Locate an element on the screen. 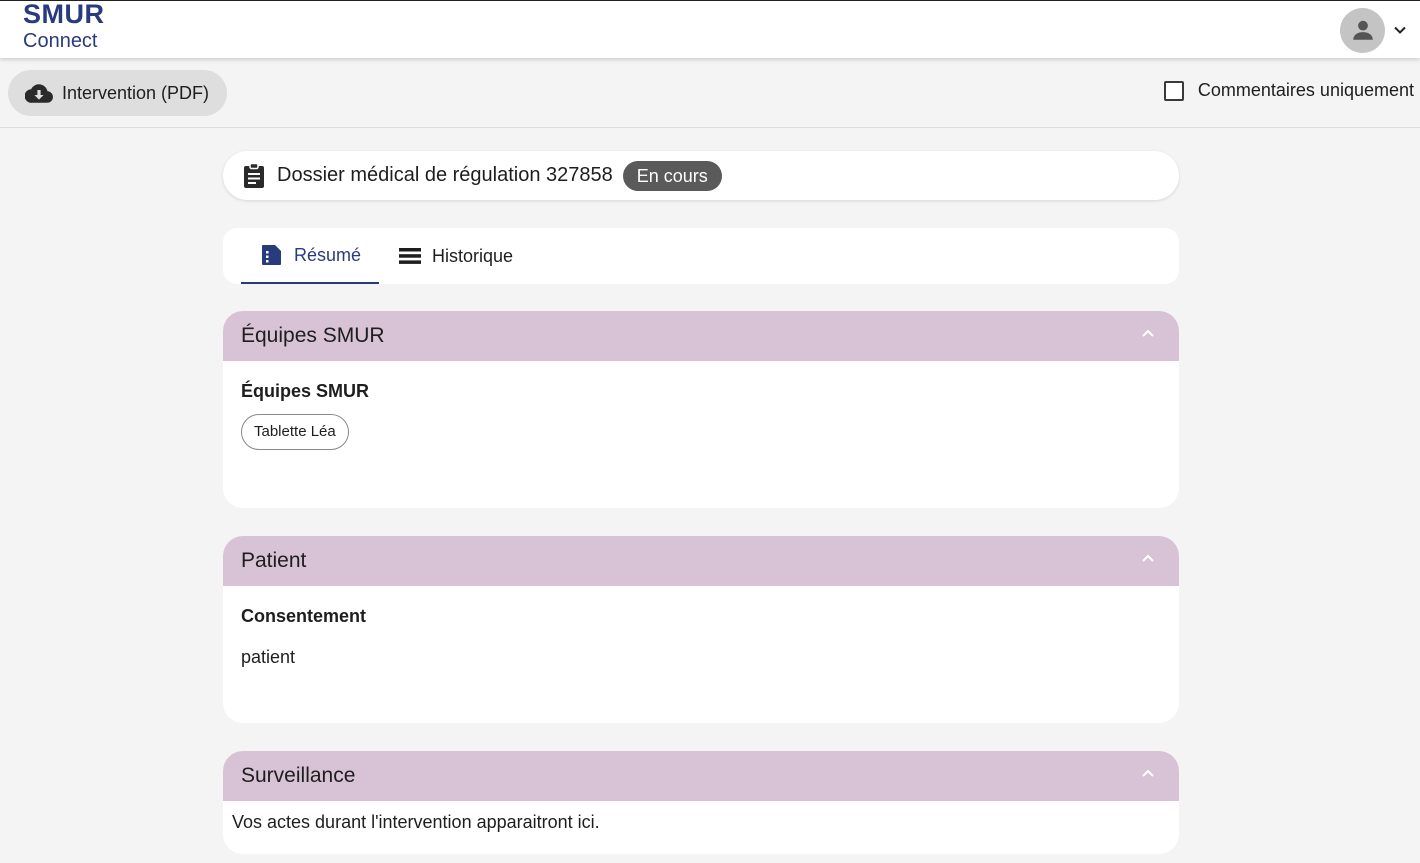  avatar is located at coordinates (1362, 30).